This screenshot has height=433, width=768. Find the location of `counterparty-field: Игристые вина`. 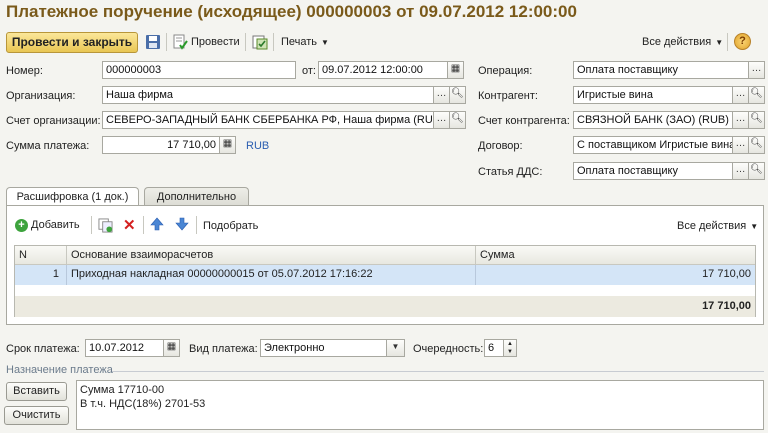

counterparty-field: Игристые вина is located at coordinates (653, 95).